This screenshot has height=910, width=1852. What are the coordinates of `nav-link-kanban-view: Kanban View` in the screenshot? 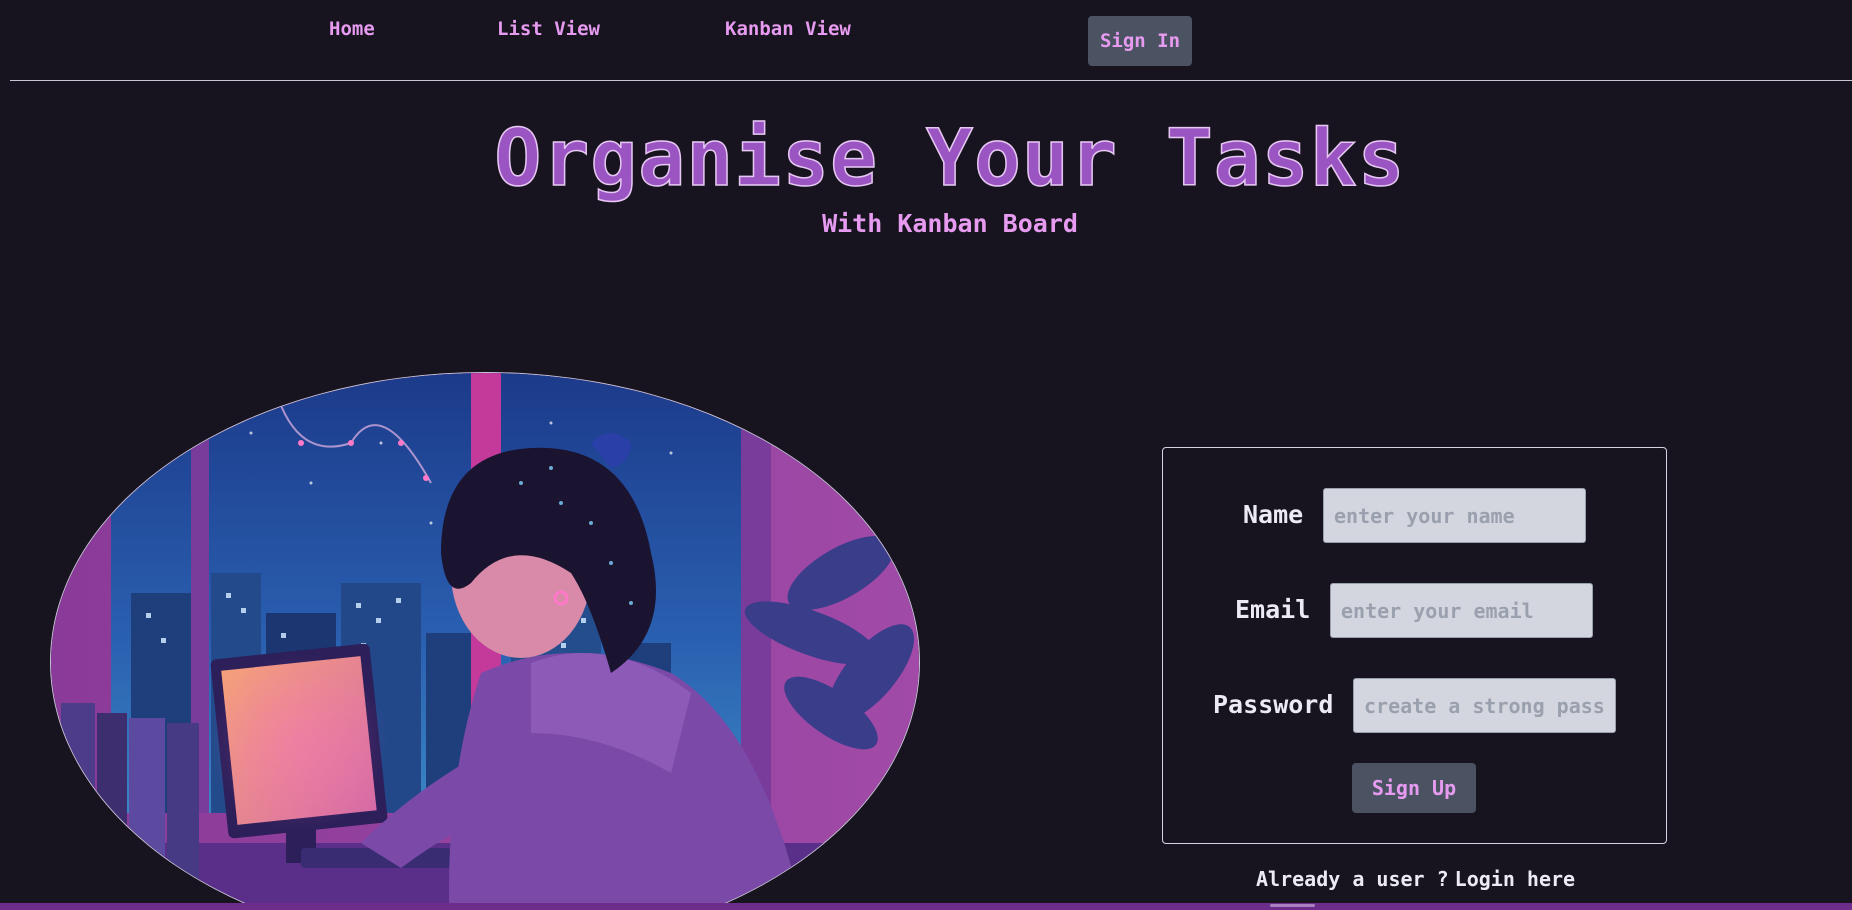 It's located at (788, 29).